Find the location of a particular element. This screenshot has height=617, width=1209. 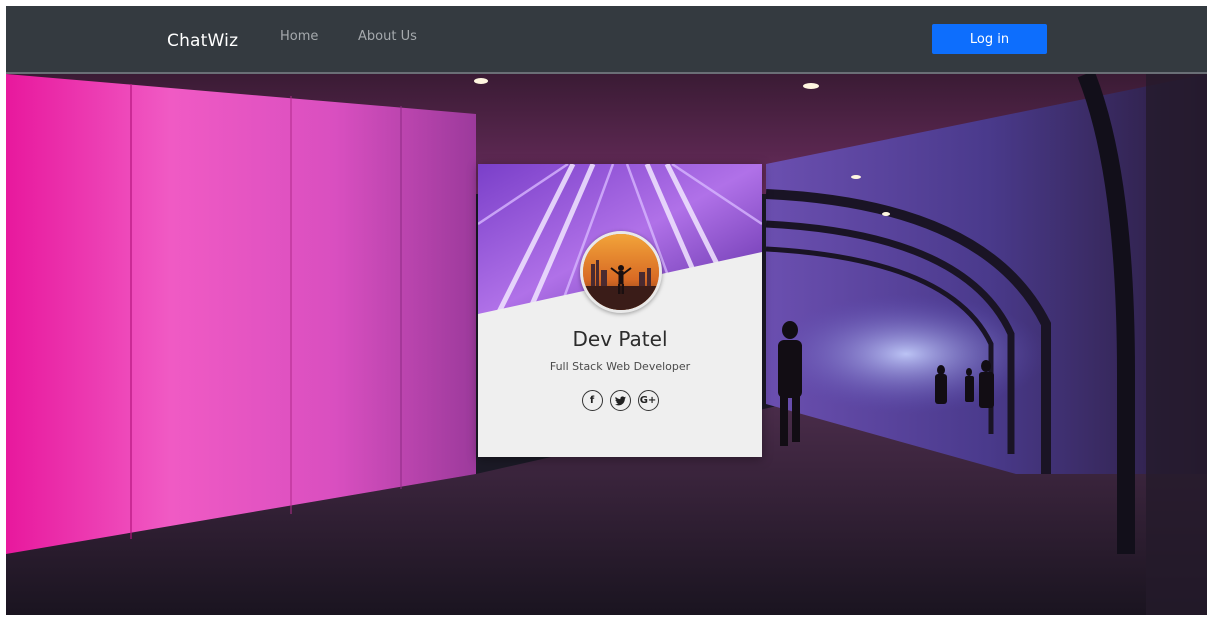

twitter-icon is located at coordinates (620, 400).